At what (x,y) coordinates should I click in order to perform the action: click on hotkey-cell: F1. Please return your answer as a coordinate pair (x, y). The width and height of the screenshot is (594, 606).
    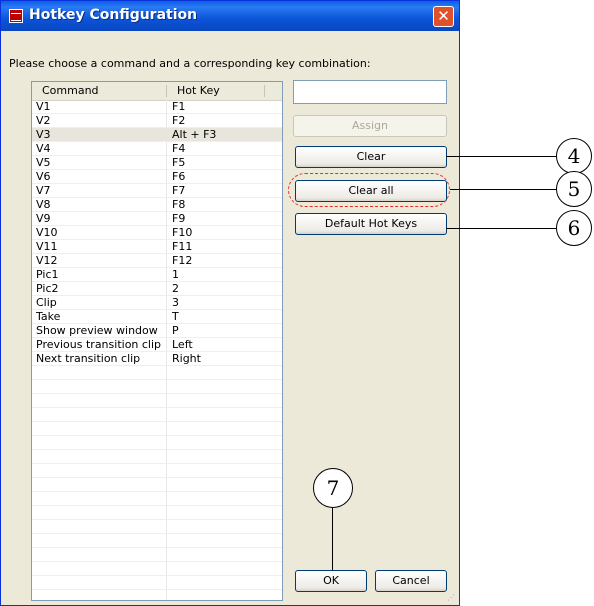
    Looking at the image, I should click on (179, 106).